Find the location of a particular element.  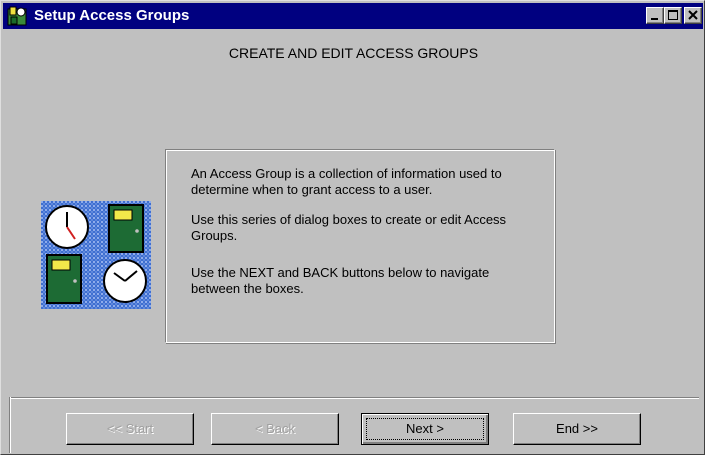

start-button-label: << Start is located at coordinates (130, 428).